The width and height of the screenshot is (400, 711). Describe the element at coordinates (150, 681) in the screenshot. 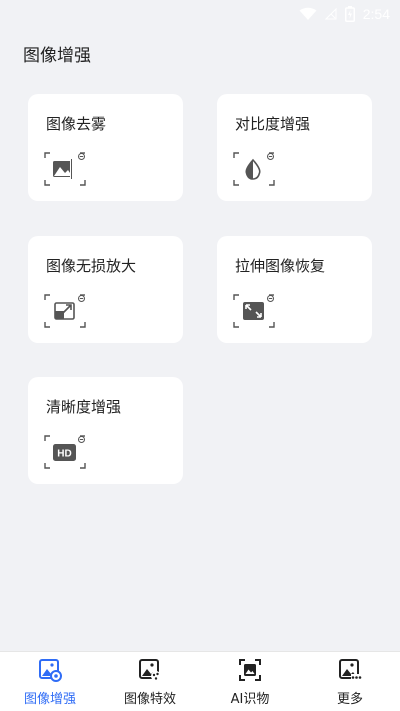

I see `nav-item-image-effects: 图像特效` at that location.